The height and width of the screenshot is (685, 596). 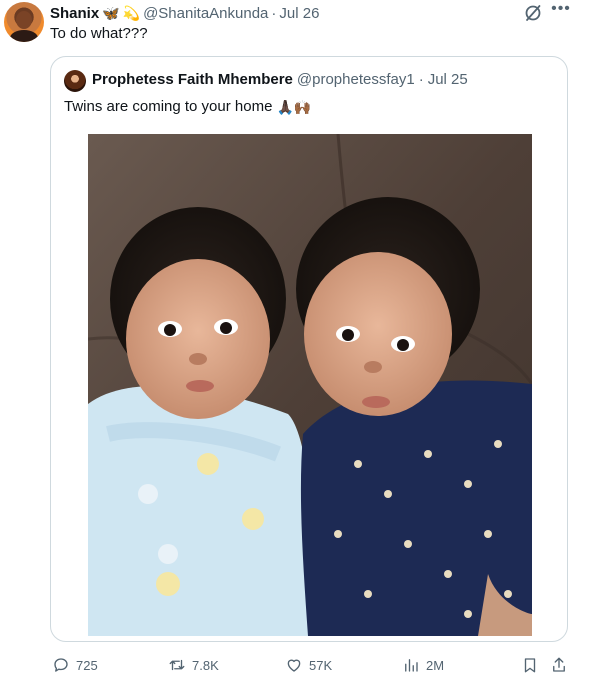 What do you see at coordinates (294, 107) in the screenshot?
I see `quoted-tweet-emojis: 🙏🏿🙌🏾` at bounding box center [294, 107].